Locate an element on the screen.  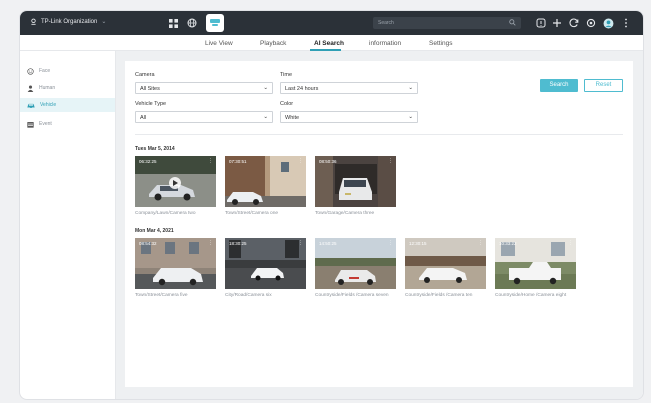
color-select: White ⌄ is located at coordinates (349, 117).